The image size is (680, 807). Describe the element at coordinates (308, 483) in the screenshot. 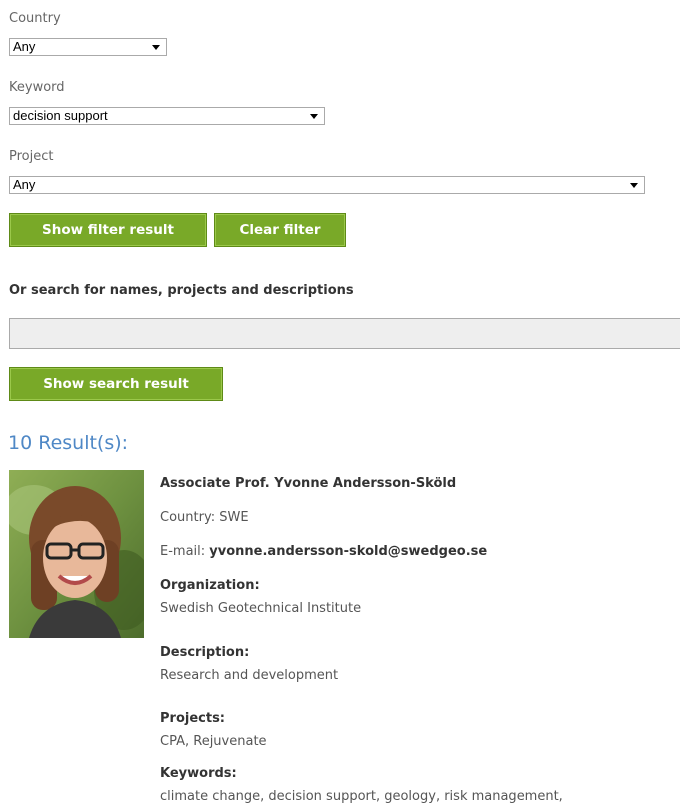

I see `result-name: Associate Prof. Yvonne Andersson-Sköld` at that location.